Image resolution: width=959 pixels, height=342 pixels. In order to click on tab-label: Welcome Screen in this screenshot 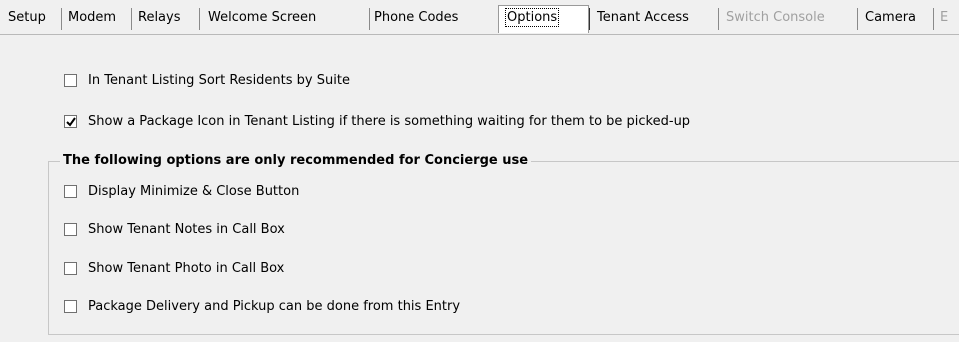, I will do `click(262, 17)`.